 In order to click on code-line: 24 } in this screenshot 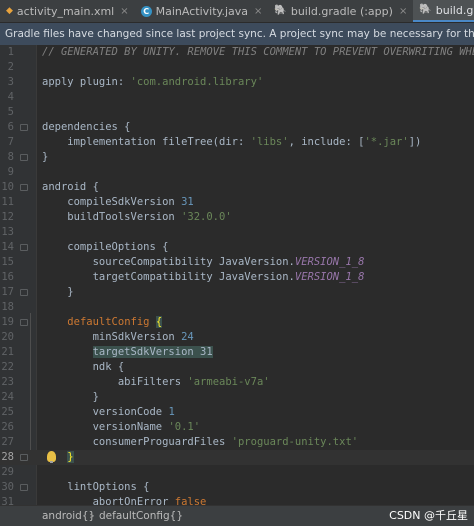, I will do `click(237, 397)`.